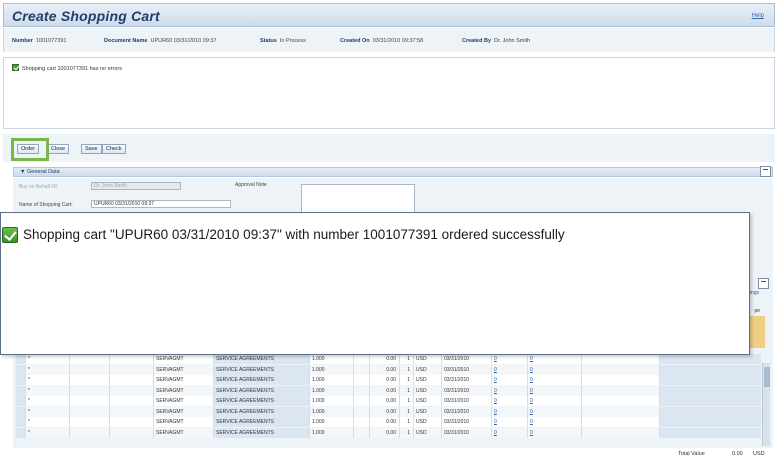 The width and height of the screenshot is (778, 463). What do you see at coordinates (251, 185) in the screenshot?
I see `approval-note-label: Approval Note` at bounding box center [251, 185].